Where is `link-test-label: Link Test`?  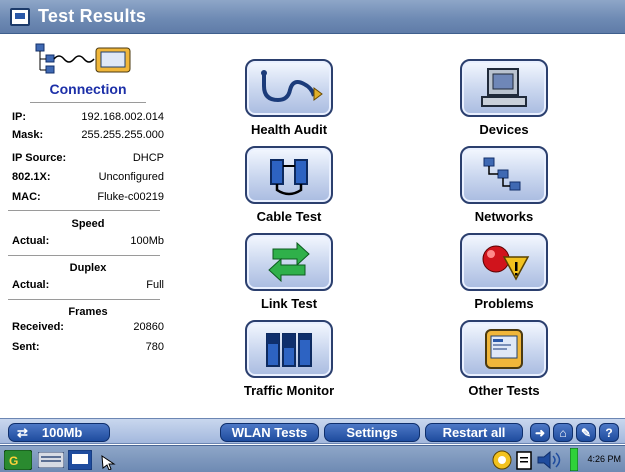 link-test-label: Link Test is located at coordinates (289, 303).